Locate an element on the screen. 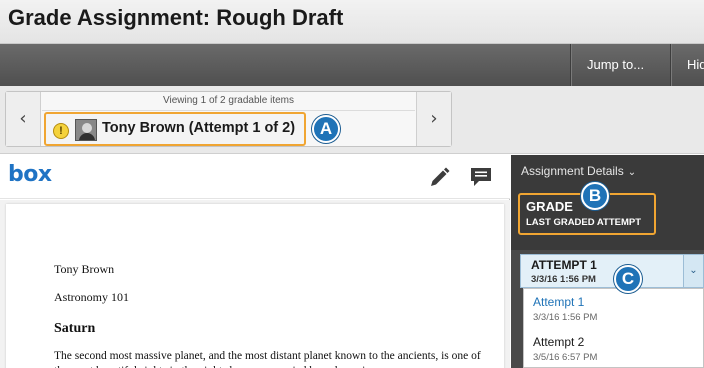 The width and height of the screenshot is (704, 368). hide-button: Hid is located at coordinates (687, 65).